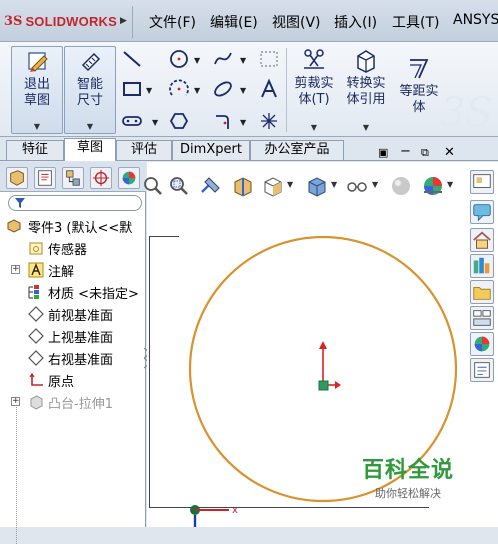 This screenshot has width=498, height=544. Describe the element at coordinates (211, 186) in the screenshot. I see `previous-view-icon` at that location.